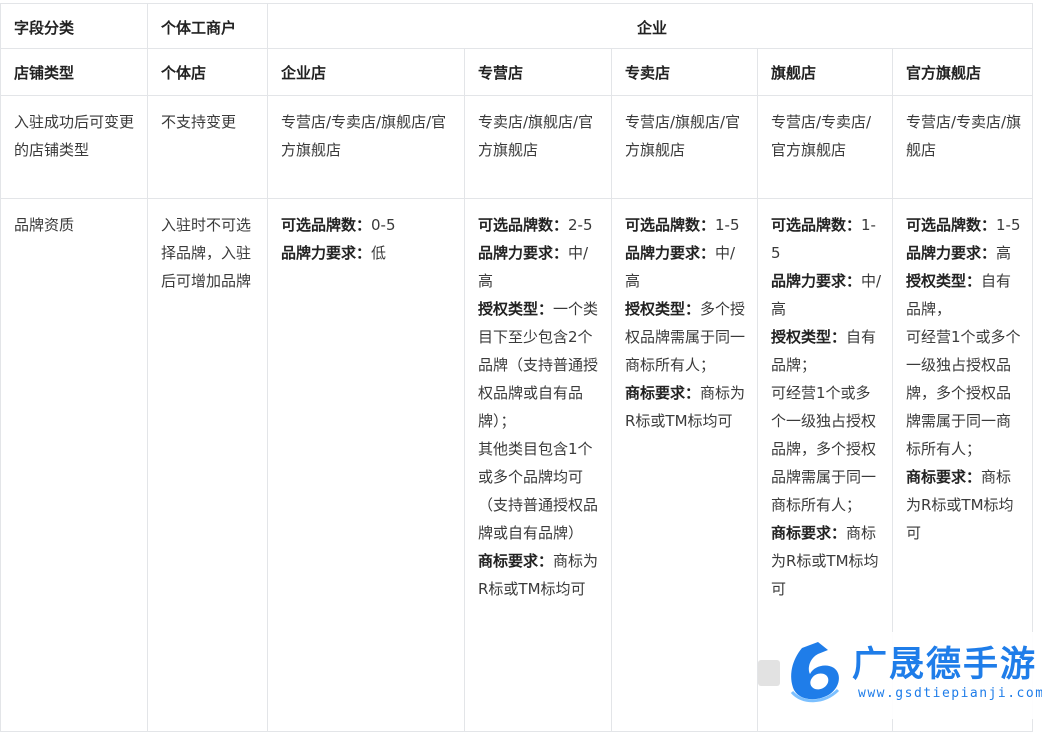  What do you see at coordinates (538, 365) in the screenshot?
I see `auth-value: 一个类目下至少包含2个品牌（支持普通授权品牌或自有品牌）；` at bounding box center [538, 365].